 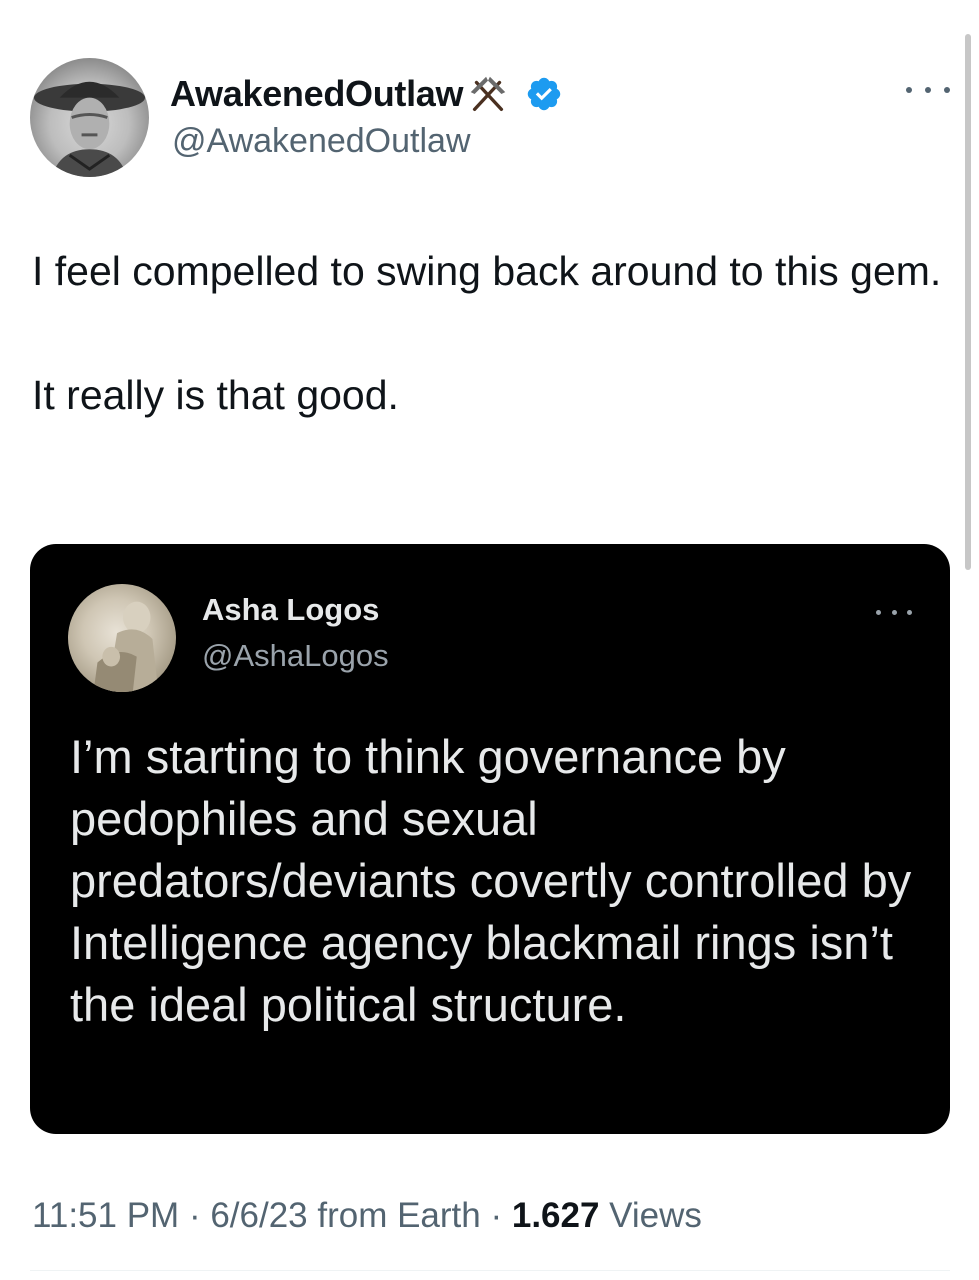 What do you see at coordinates (394, 1215) in the screenshot?
I see `tweet-source: from Earth` at bounding box center [394, 1215].